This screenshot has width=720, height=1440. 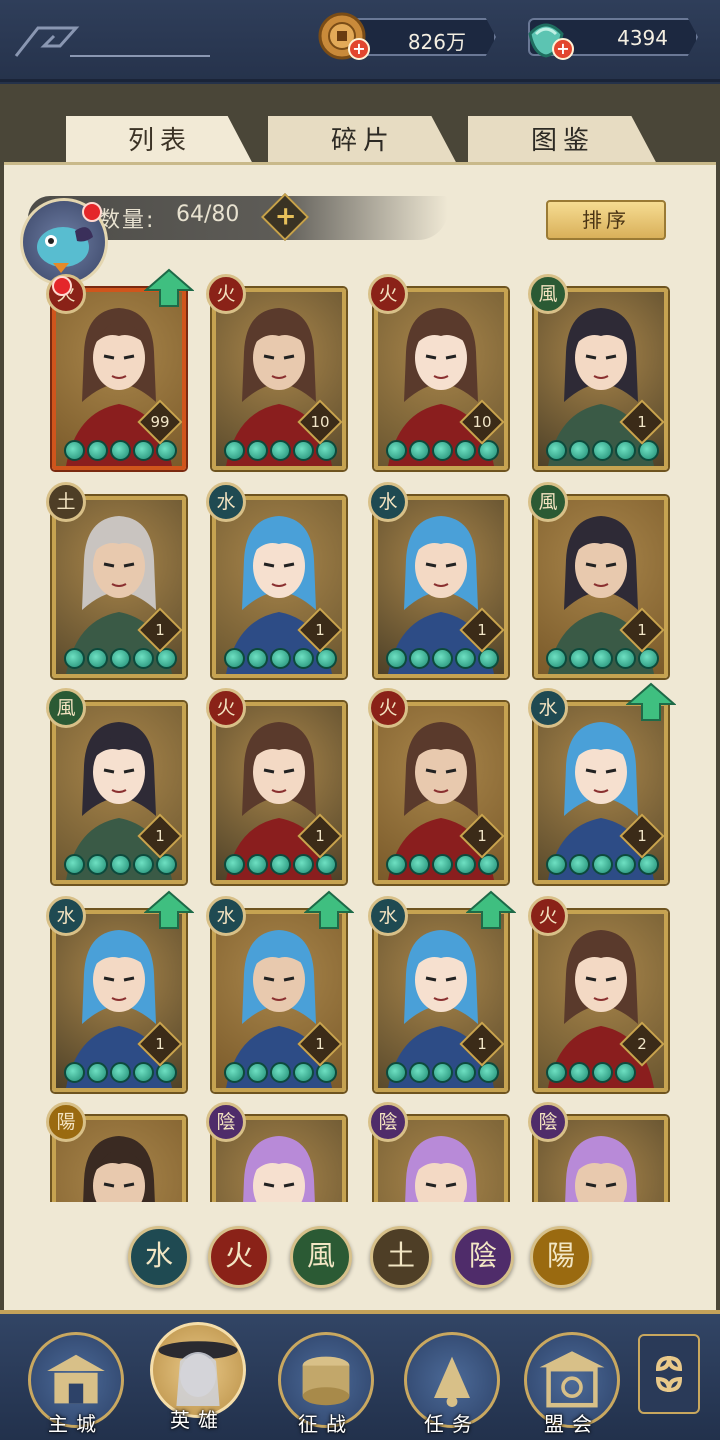 I want to click on bottom-nav: 主城 英雄 征战 任务 盟会, so click(x=360, y=1375).